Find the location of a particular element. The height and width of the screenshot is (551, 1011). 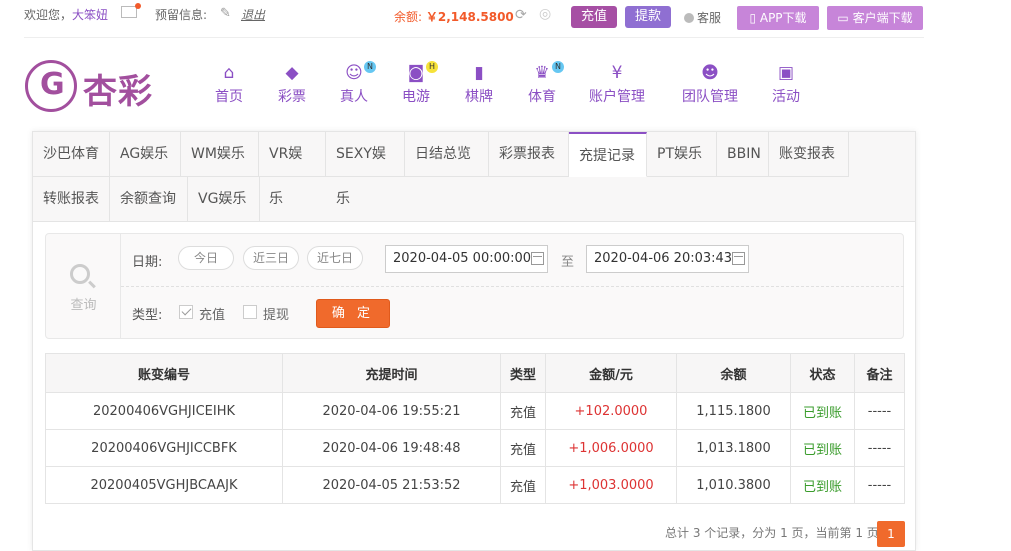

table-header-row: 账变编号 充提时间 类型 金额/元 余额 状态 备注 is located at coordinates (475, 373).